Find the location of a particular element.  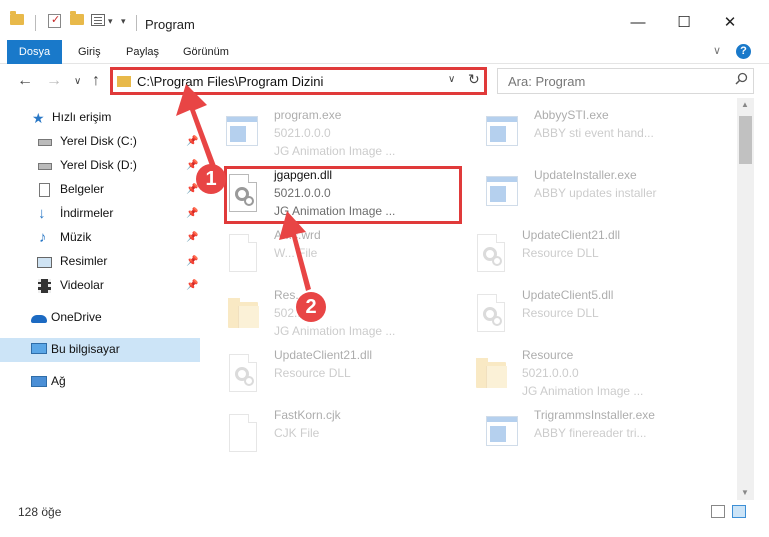

step-badge-2: 2 is located at coordinates (311, 307).